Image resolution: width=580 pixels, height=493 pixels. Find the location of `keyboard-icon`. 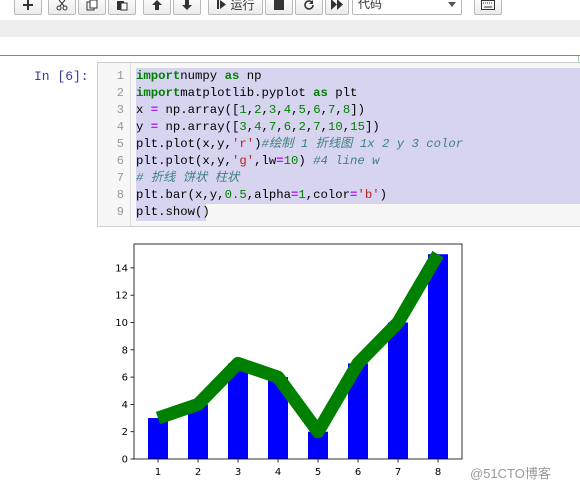

keyboard-icon is located at coordinates (488, 5).